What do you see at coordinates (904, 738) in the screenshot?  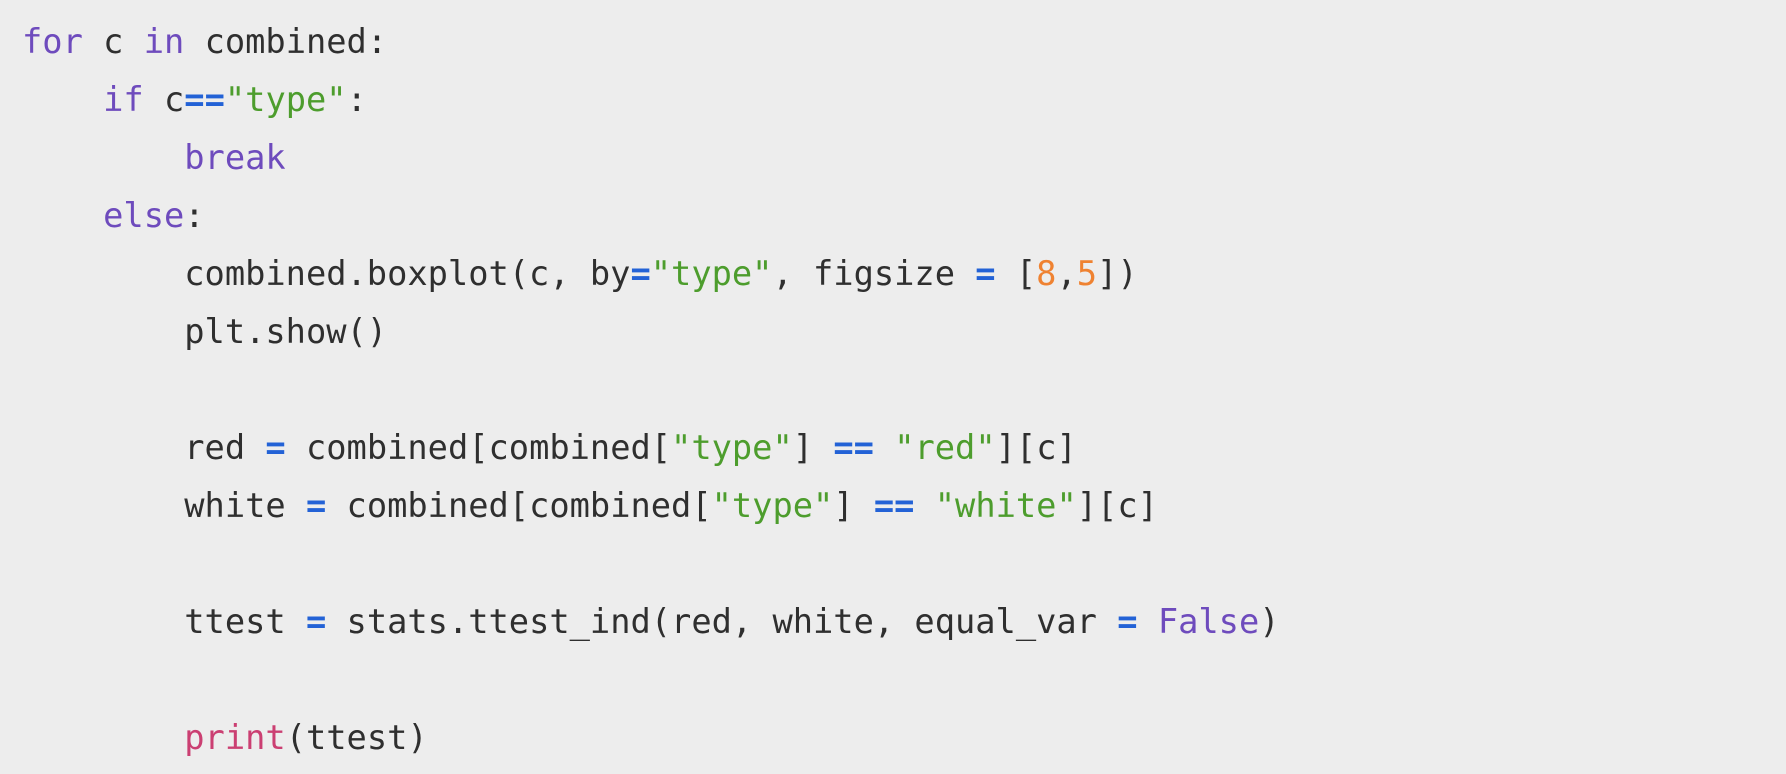 I see `code-line: print(ttest)` at bounding box center [904, 738].